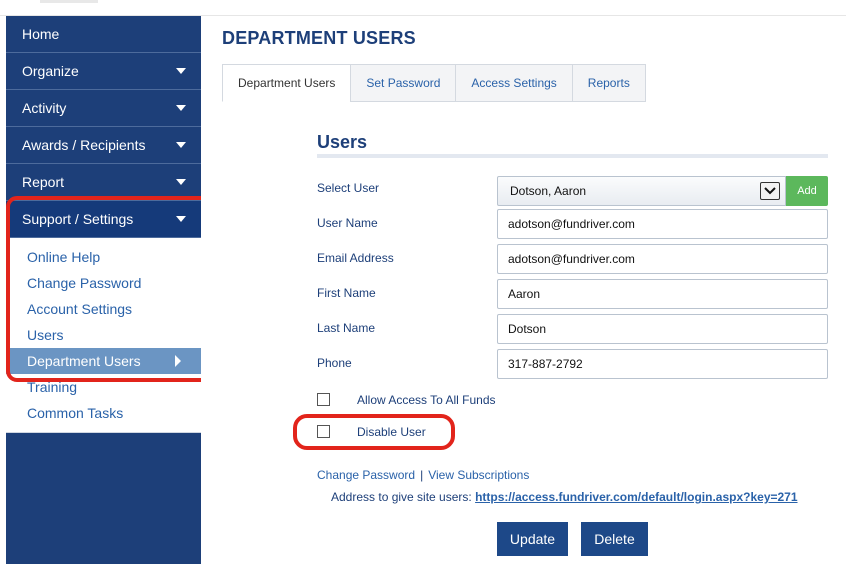  I want to click on action-links: Change Password | View Subscriptions, so click(423, 475).